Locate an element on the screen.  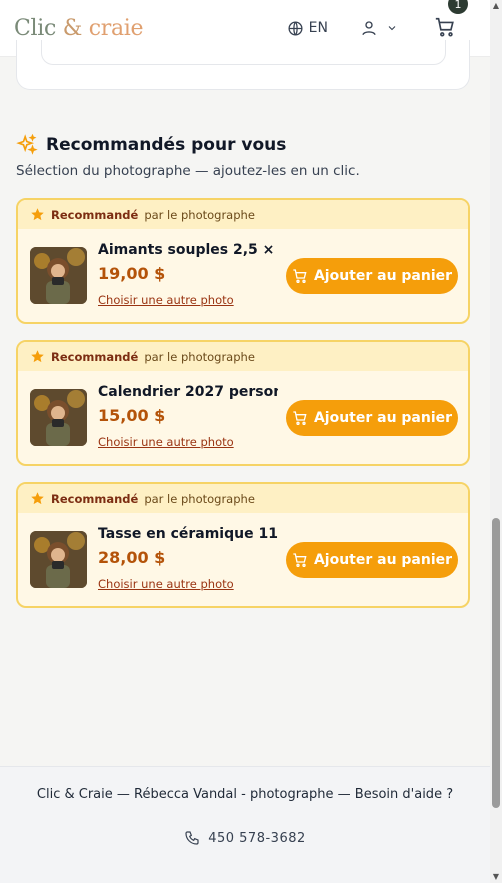
recommended-title: Recommandés pour vous is located at coordinates (166, 145).